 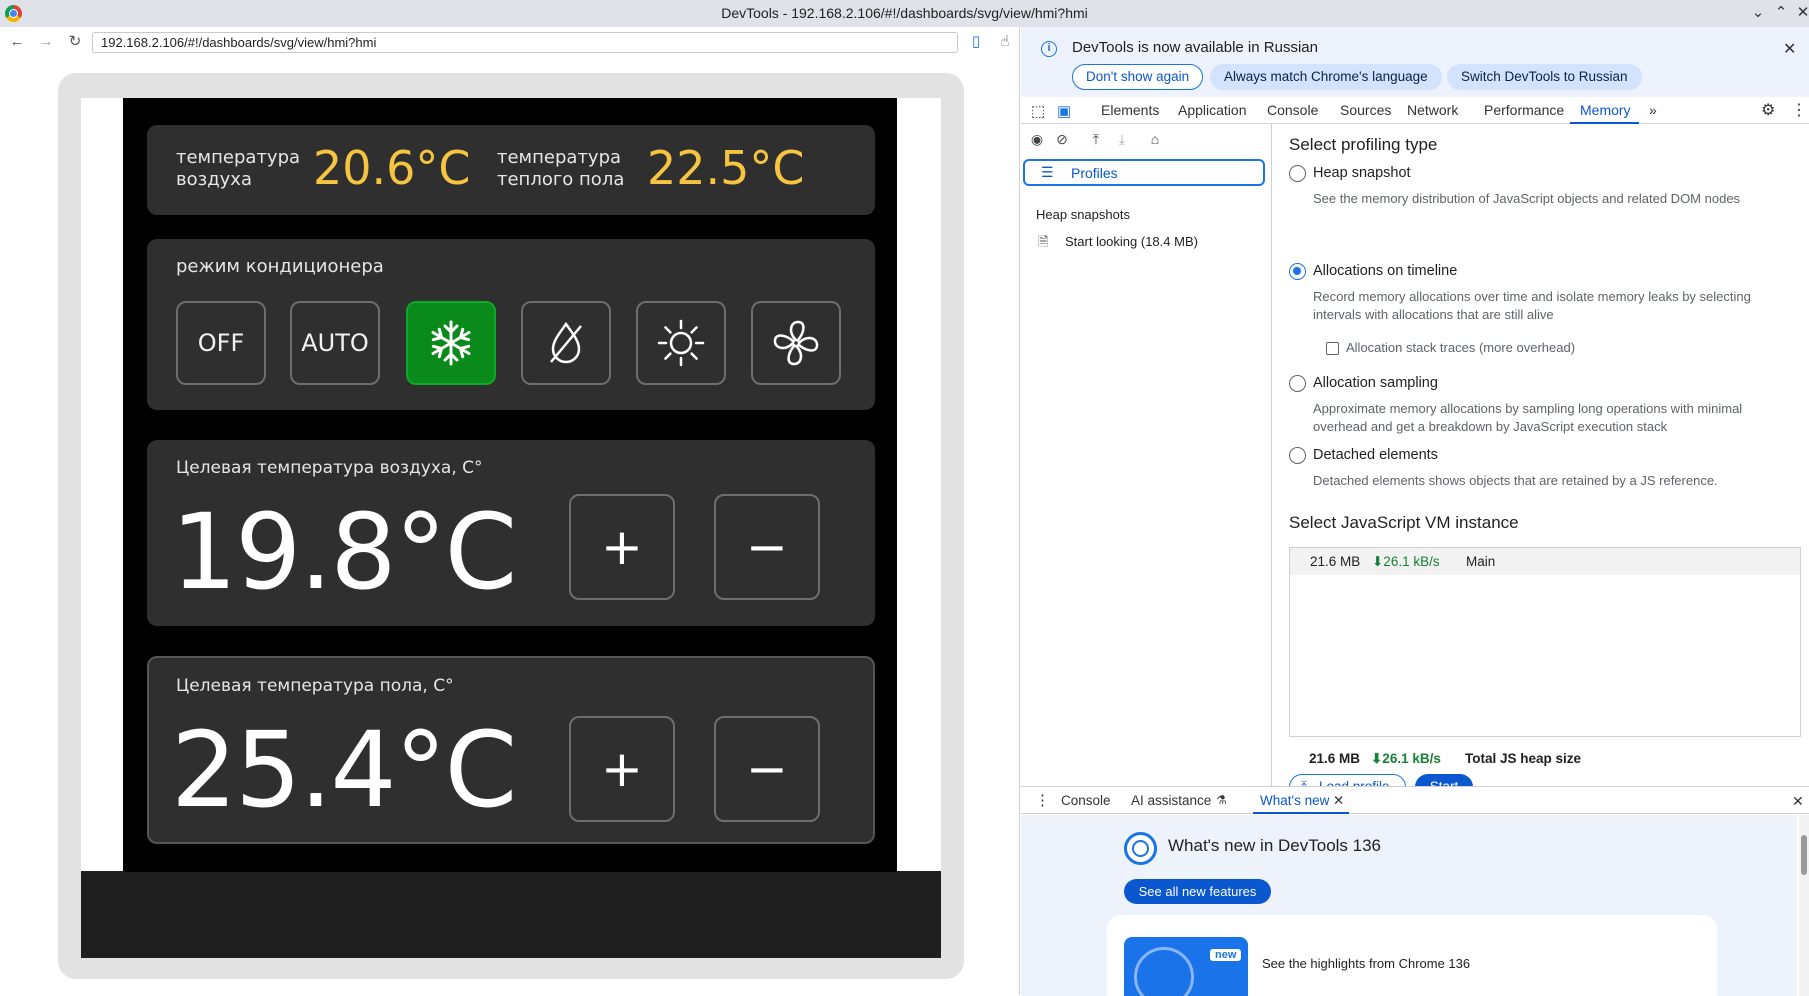 I want to click on fan-icon, so click(x=796, y=343).